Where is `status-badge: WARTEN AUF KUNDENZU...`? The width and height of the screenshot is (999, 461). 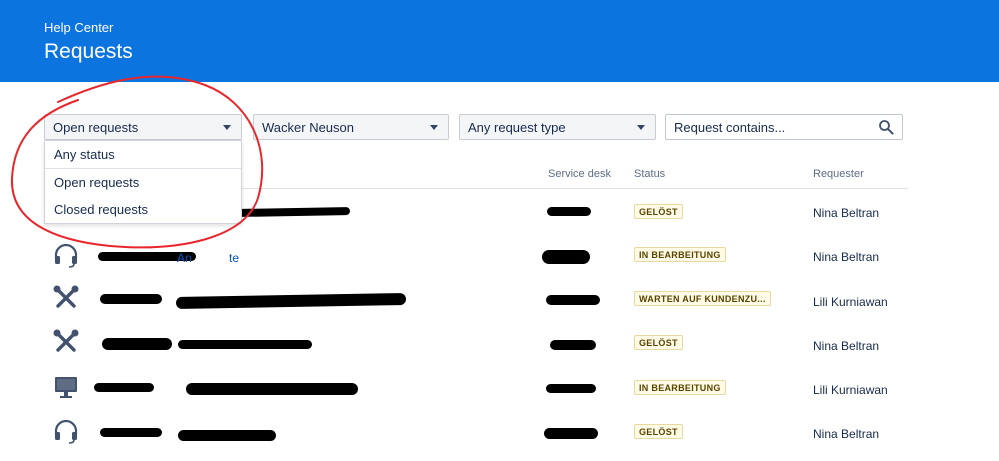 status-badge: WARTEN AUF KUNDENZU... is located at coordinates (702, 298).